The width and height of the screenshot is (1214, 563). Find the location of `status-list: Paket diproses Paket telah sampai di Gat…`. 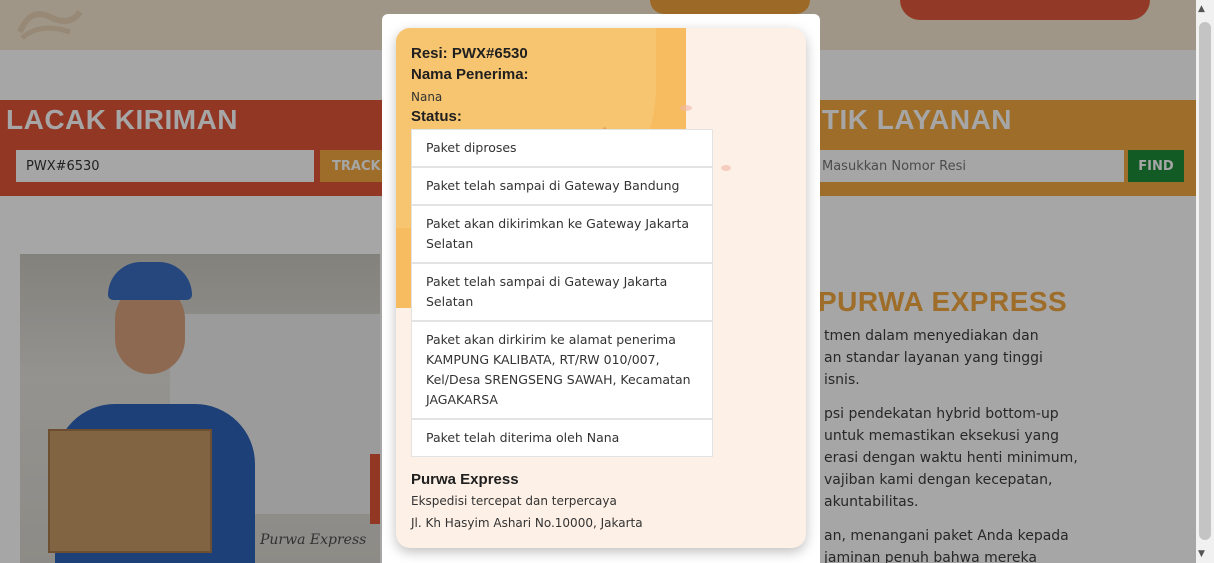

status-list: Paket diproses Paket telah sampai di Gat… is located at coordinates (562, 293).